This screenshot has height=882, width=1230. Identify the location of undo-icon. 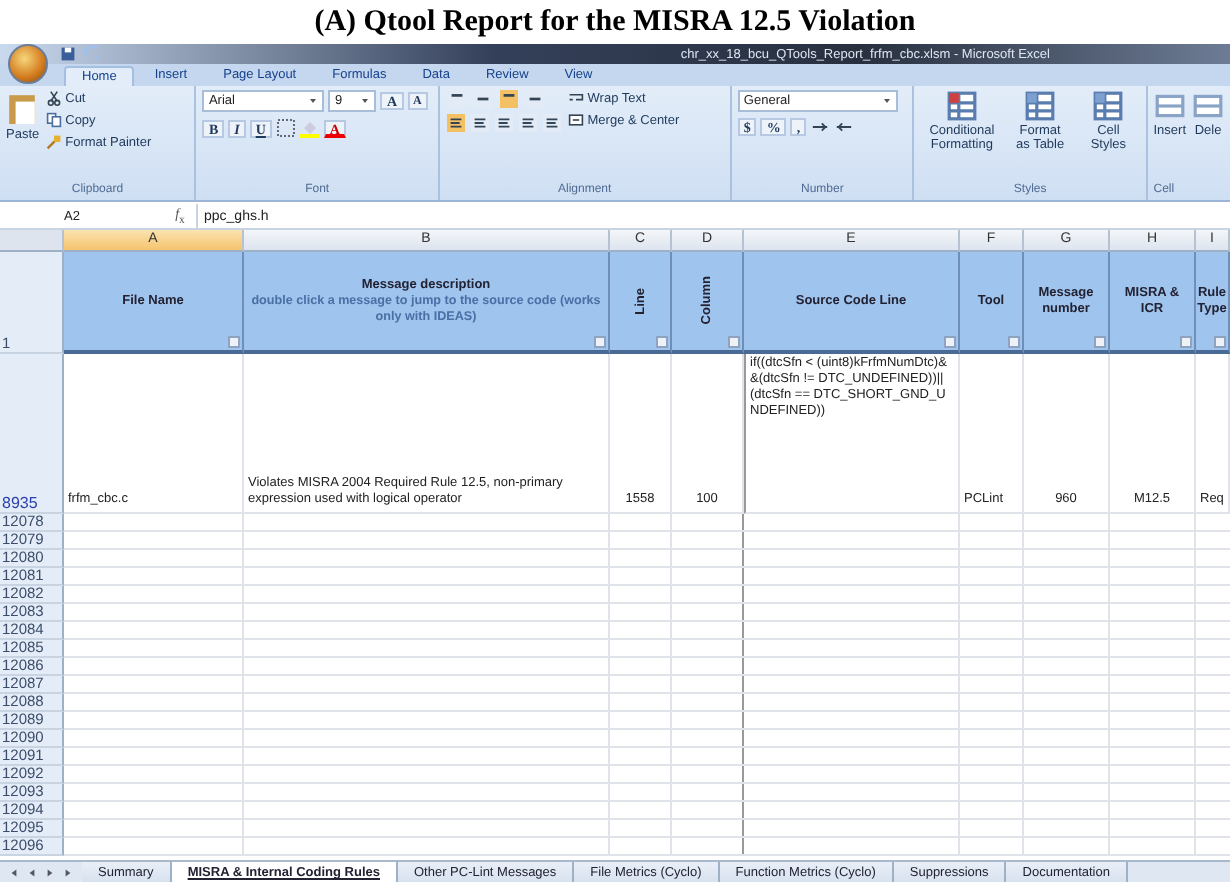
(90, 54).